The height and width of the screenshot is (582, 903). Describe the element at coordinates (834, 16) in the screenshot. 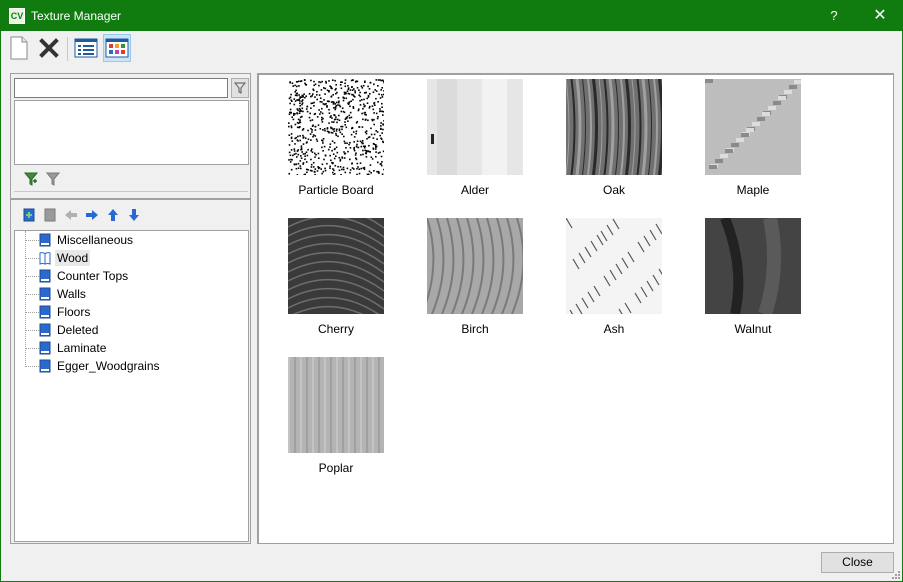

I see `help-button: ?` at that location.